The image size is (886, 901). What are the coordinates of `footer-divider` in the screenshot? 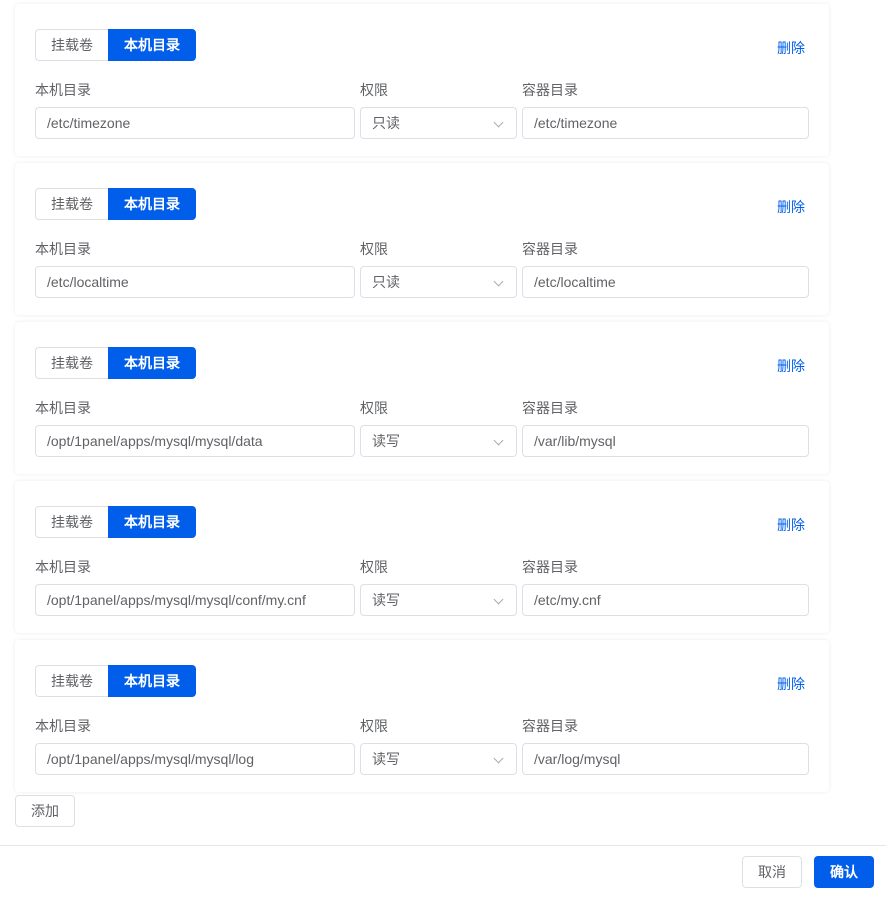 It's located at (443, 845).